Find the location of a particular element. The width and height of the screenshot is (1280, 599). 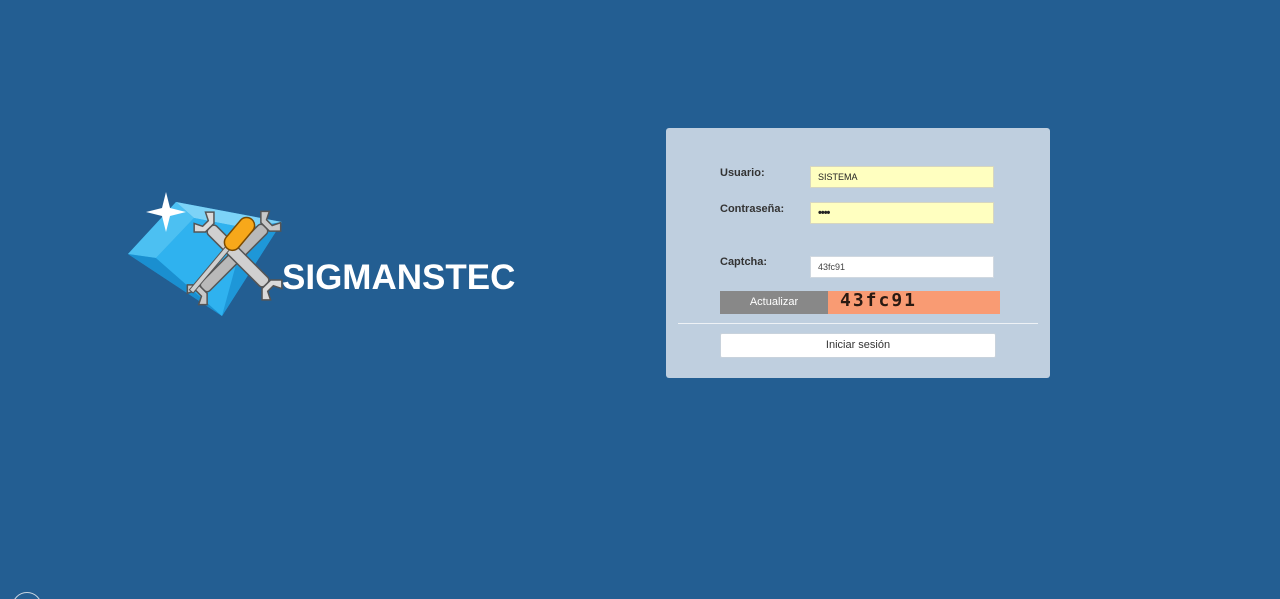

corner-widget is located at coordinates (27, 595).